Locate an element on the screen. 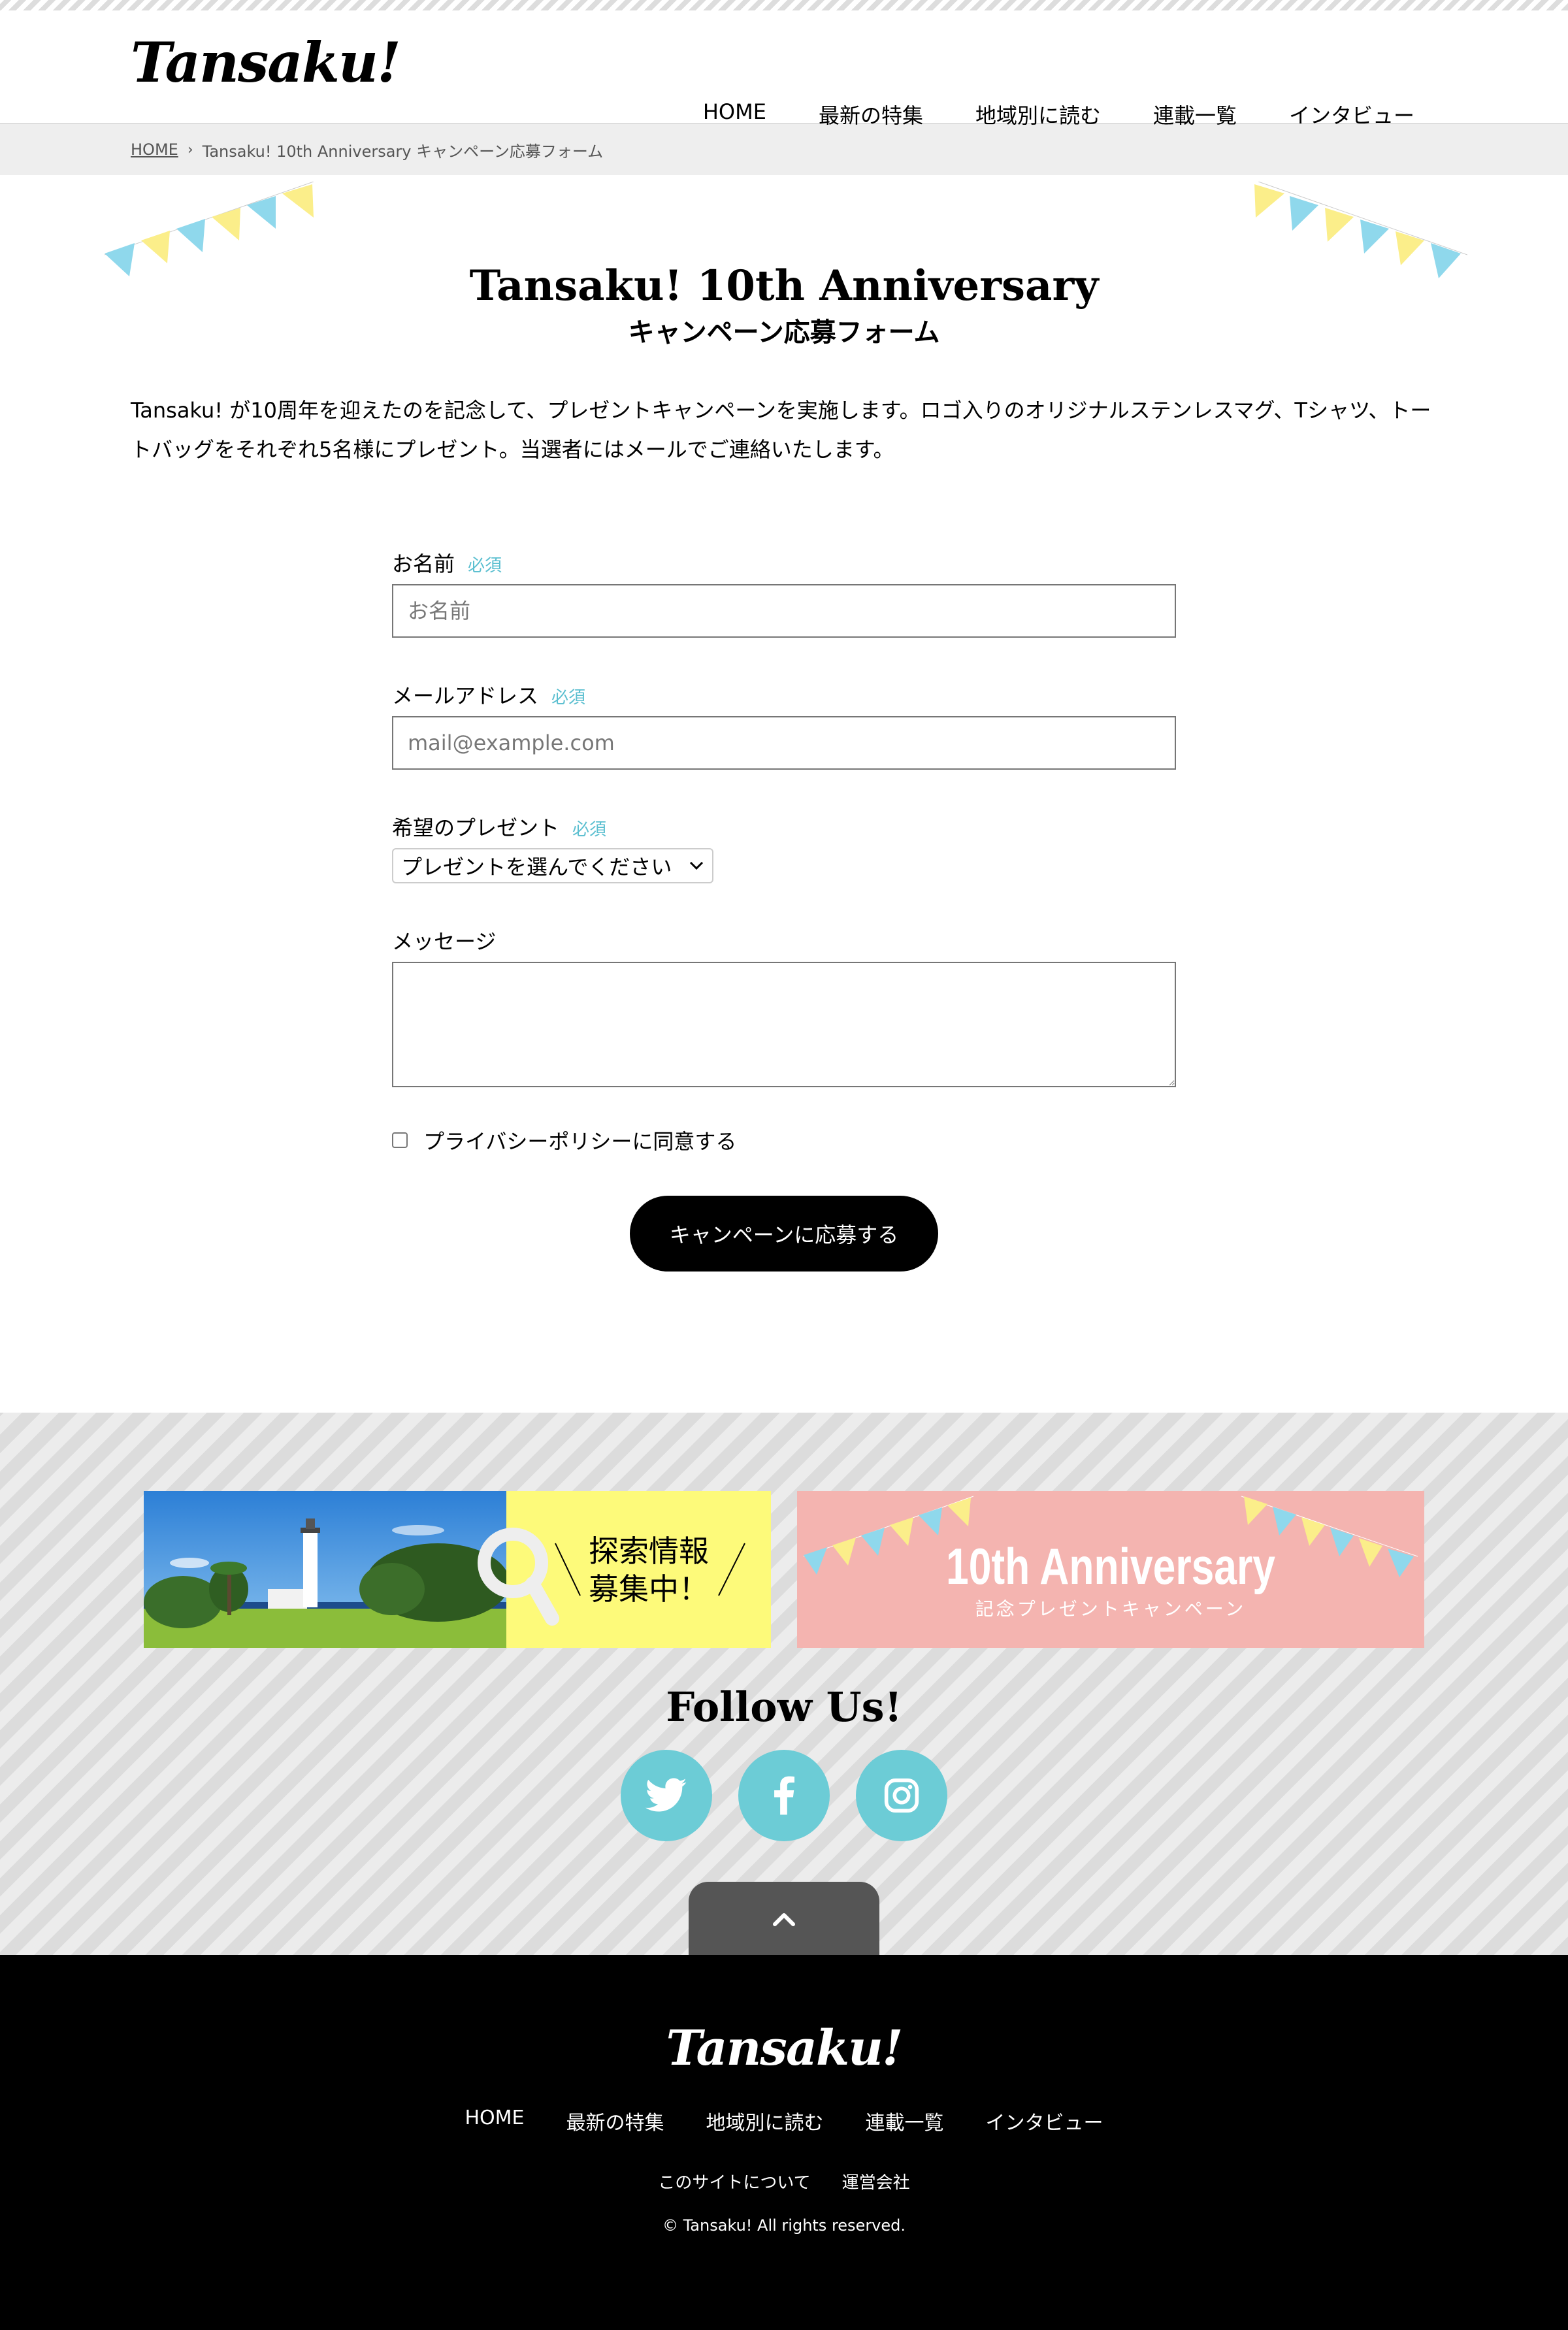 This screenshot has width=1568, height=2330. nav-item-series: 連載一覧 is located at coordinates (1195, 114).